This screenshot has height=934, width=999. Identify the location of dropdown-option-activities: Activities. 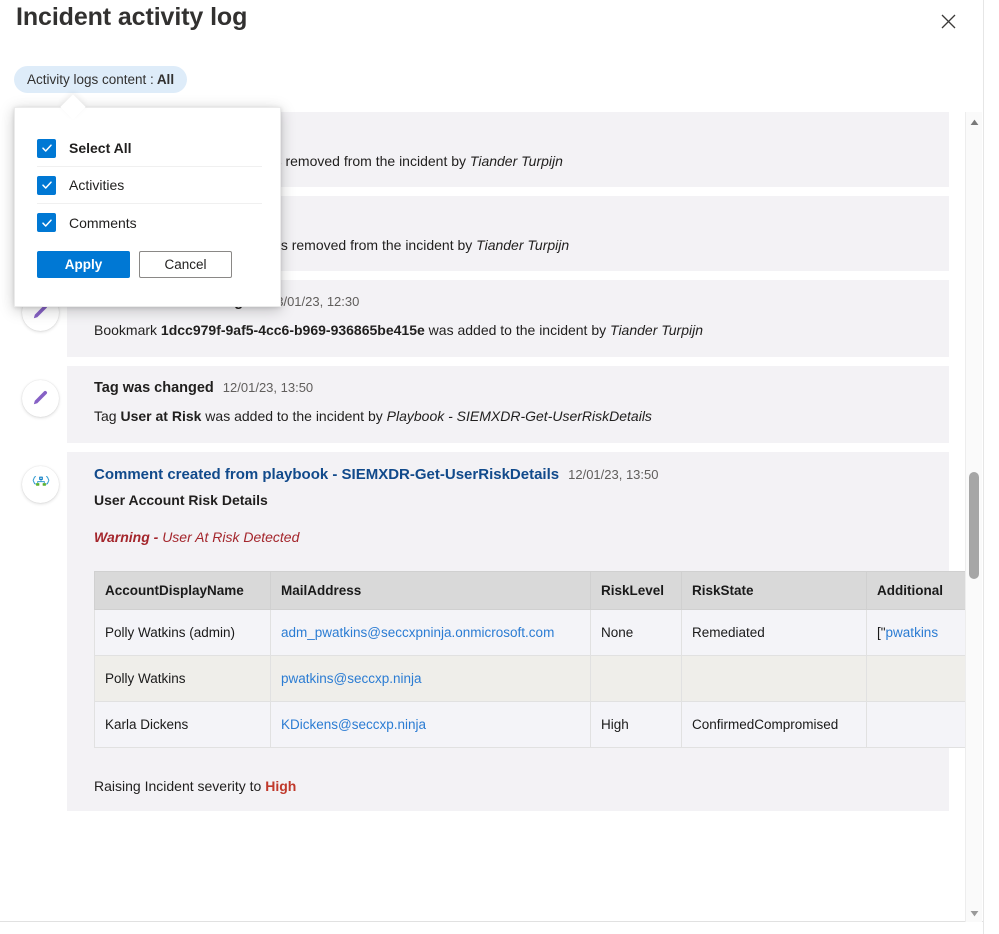
(149, 185).